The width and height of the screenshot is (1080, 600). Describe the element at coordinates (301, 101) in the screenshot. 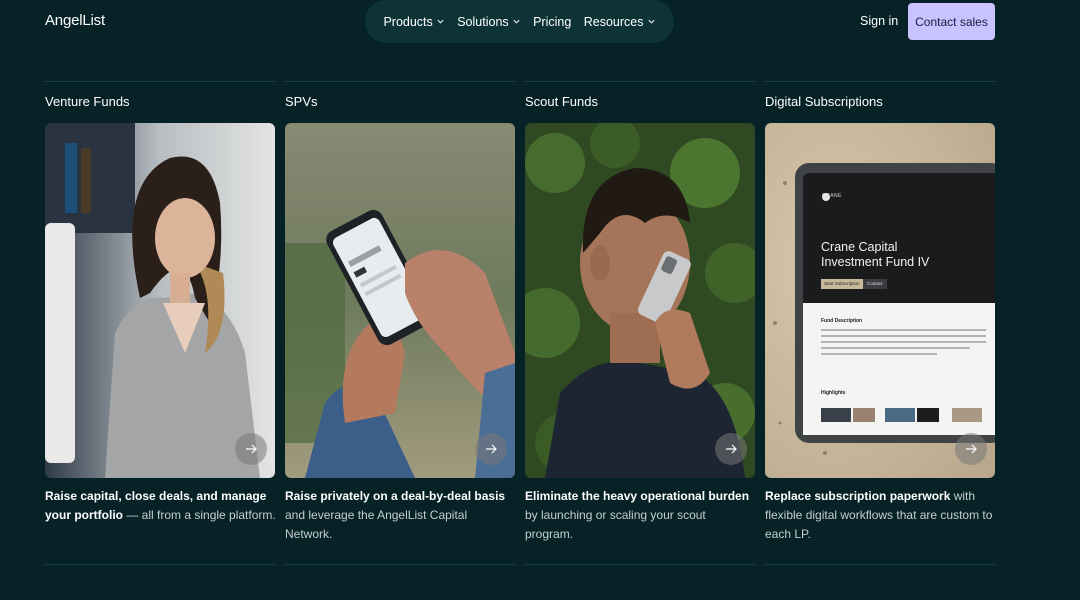

I see `product-title: SPVs` at that location.